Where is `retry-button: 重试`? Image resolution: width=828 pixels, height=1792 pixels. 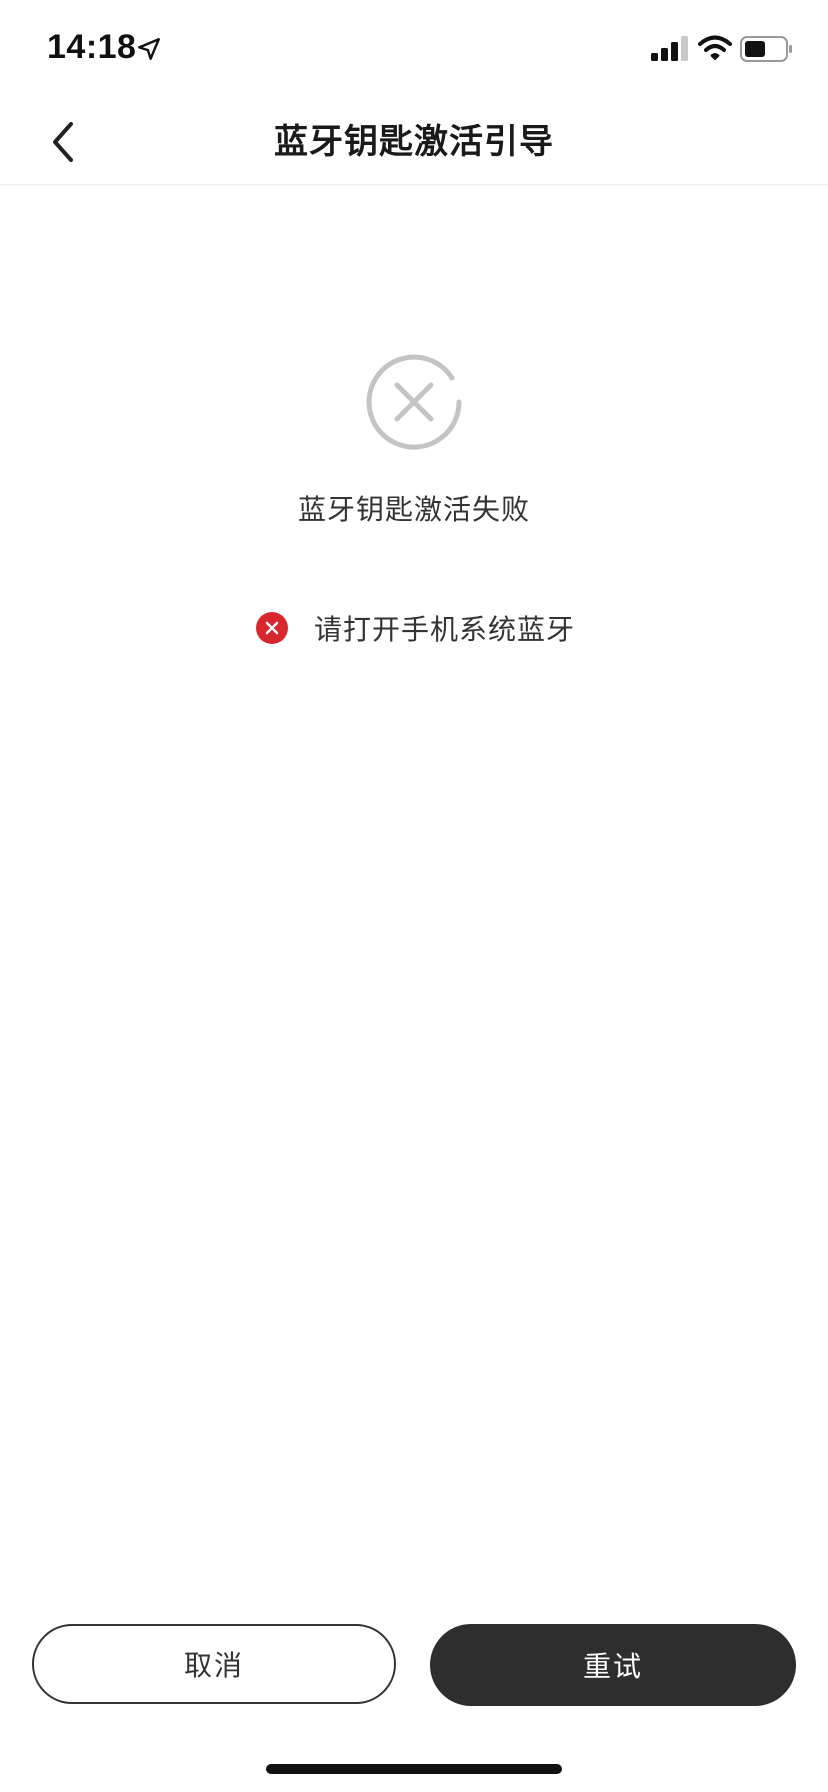 retry-button: 重试 is located at coordinates (613, 1665).